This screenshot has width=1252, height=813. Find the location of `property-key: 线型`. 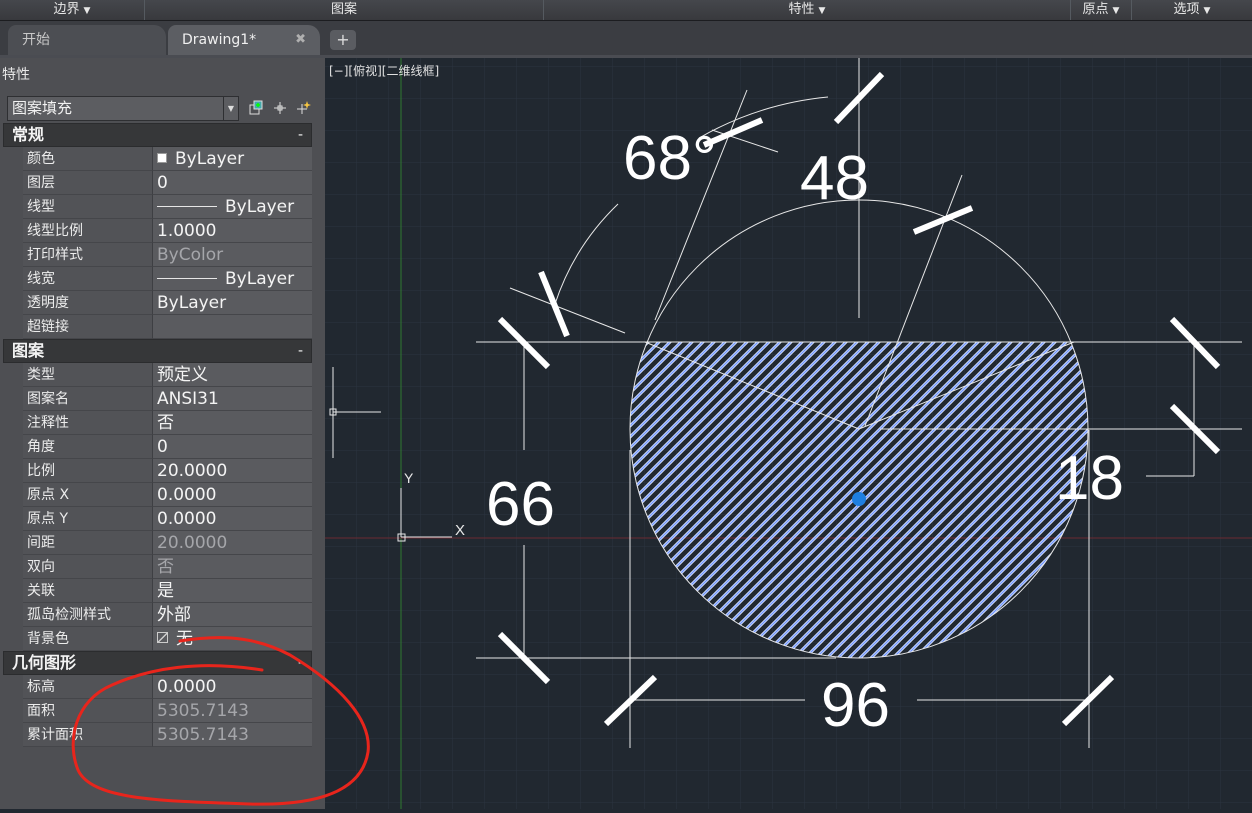

property-key: 线型 is located at coordinates (88, 207).